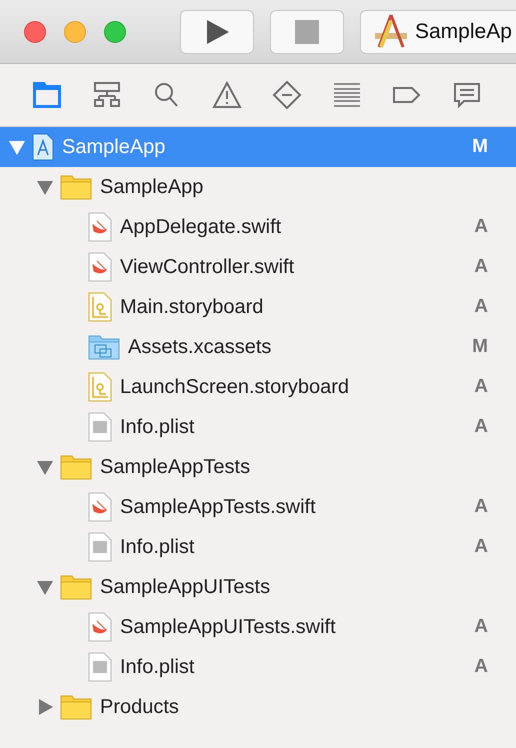  What do you see at coordinates (235, 387) in the screenshot?
I see `file-name: LaunchScreen.storyboard` at bounding box center [235, 387].